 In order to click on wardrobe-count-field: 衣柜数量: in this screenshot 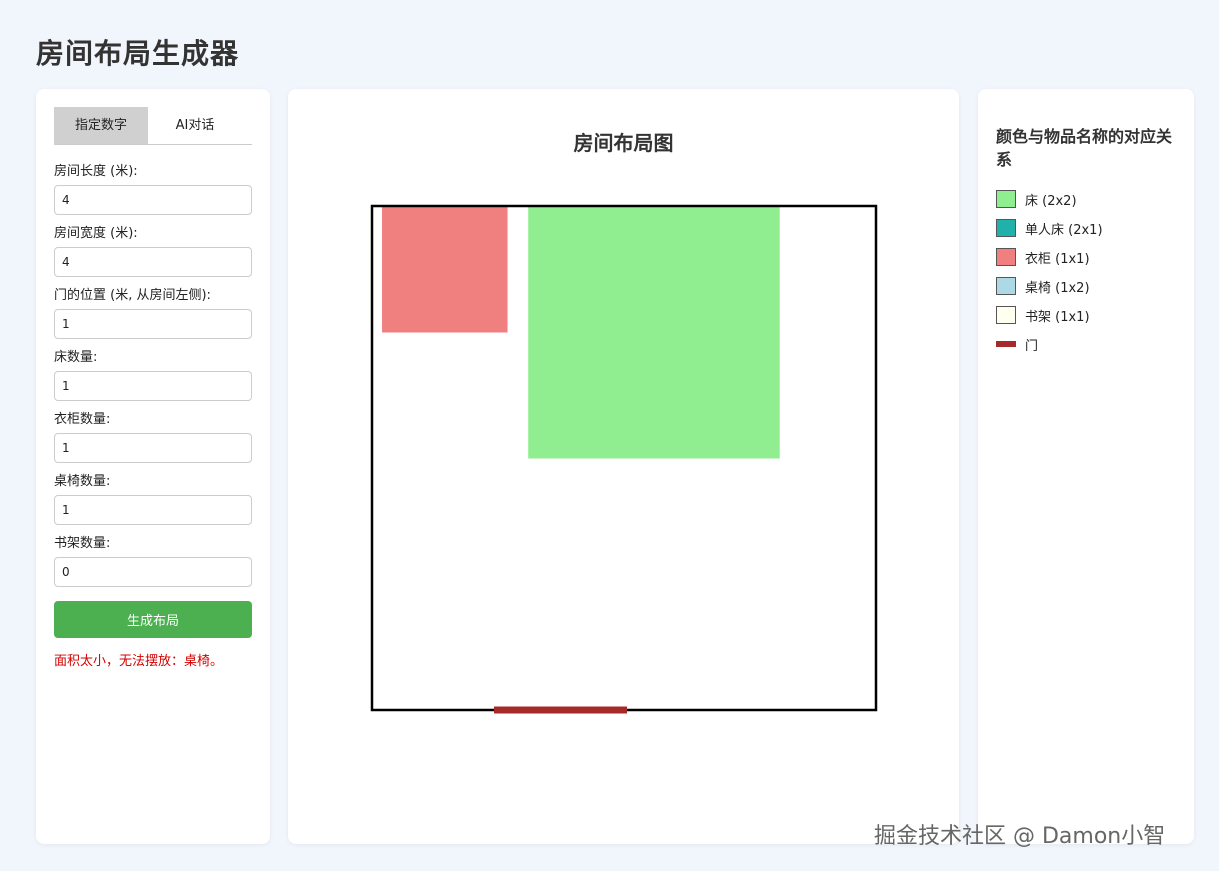, I will do `click(153, 437)`.